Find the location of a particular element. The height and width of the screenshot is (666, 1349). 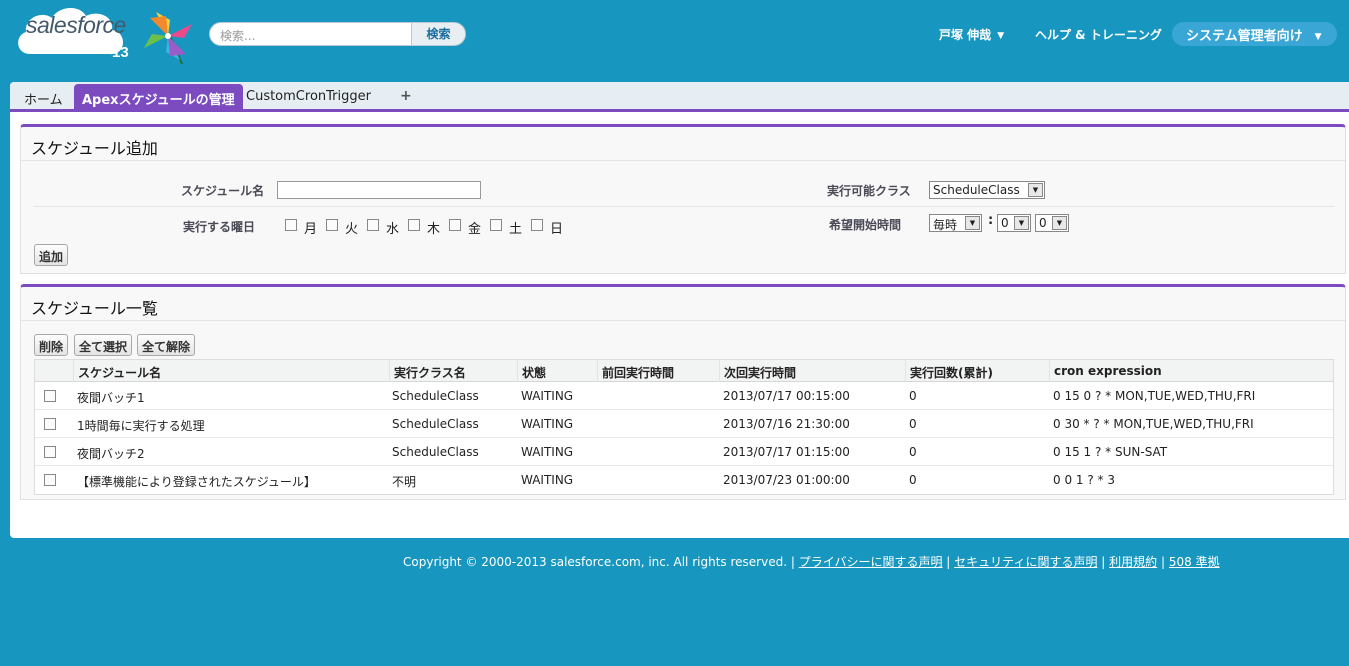

logo-text: salesforce is located at coordinates (76, 25).